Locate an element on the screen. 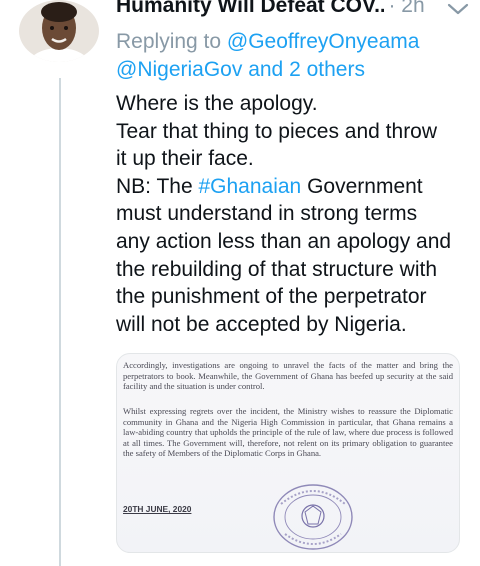 This screenshot has height=566, width=480. tweet-header: Humanity Will Defeat COV... · 2h is located at coordinates (298, 10).